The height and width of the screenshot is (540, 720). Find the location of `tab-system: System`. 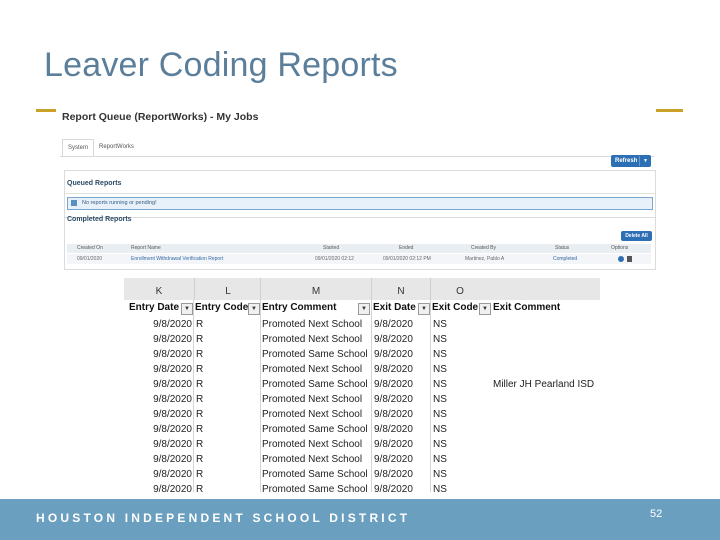

tab-system: System is located at coordinates (78, 147).